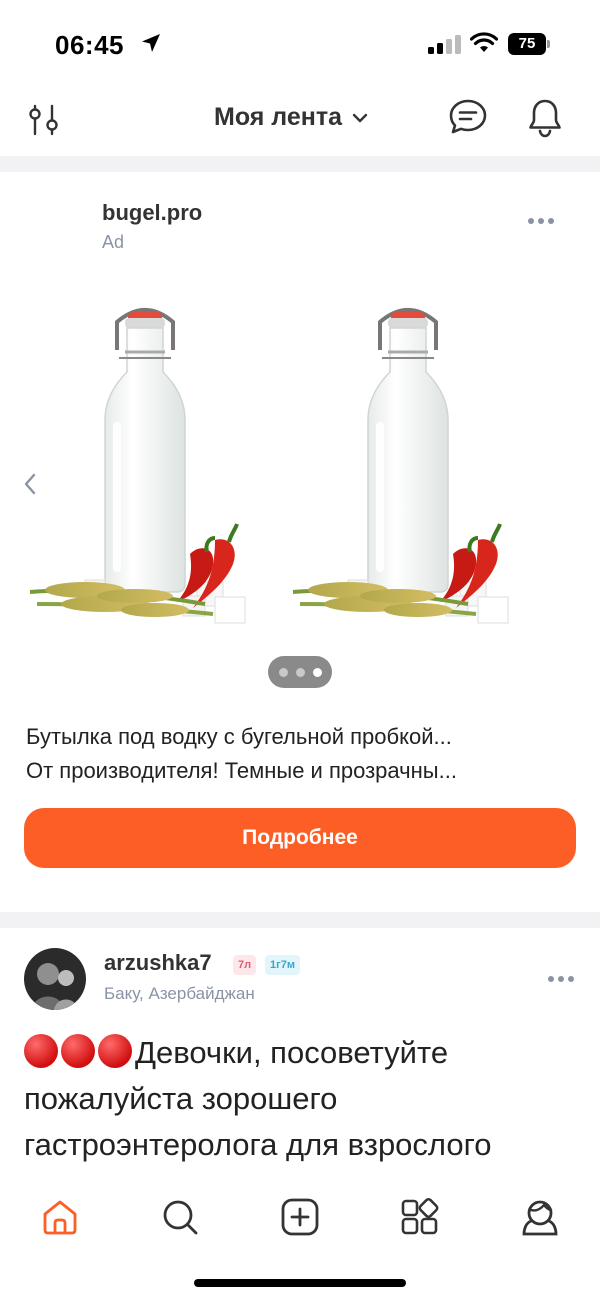 Image resolution: width=600 pixels, height=1300 pixels. I want to click on advertiser-avatar, so click(56, 232).